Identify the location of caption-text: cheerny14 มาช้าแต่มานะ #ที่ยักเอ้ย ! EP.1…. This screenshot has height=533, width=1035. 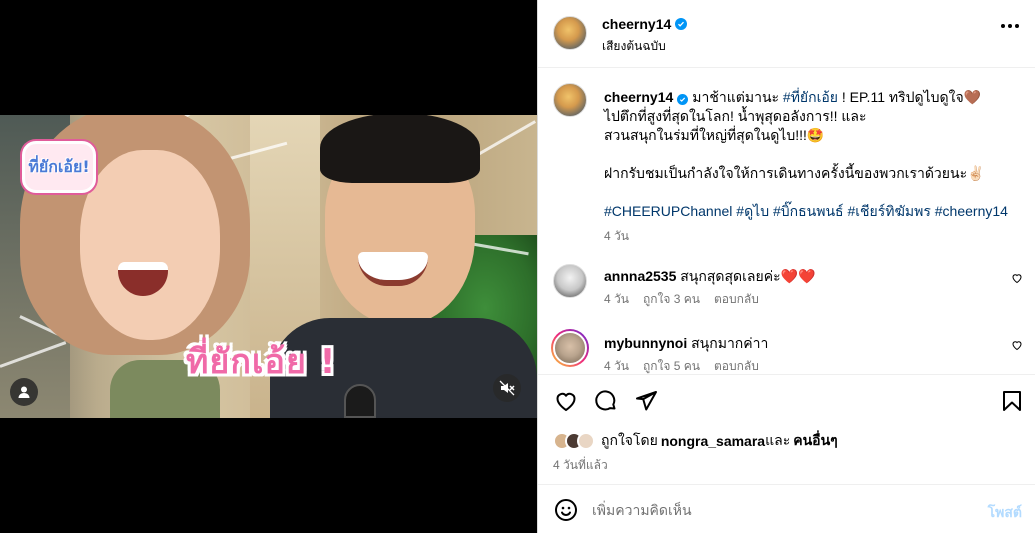
(814, 167).